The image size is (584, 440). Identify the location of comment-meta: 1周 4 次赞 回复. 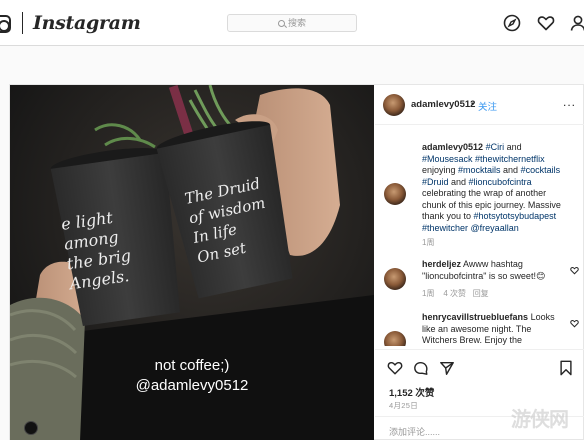
(455, 294).